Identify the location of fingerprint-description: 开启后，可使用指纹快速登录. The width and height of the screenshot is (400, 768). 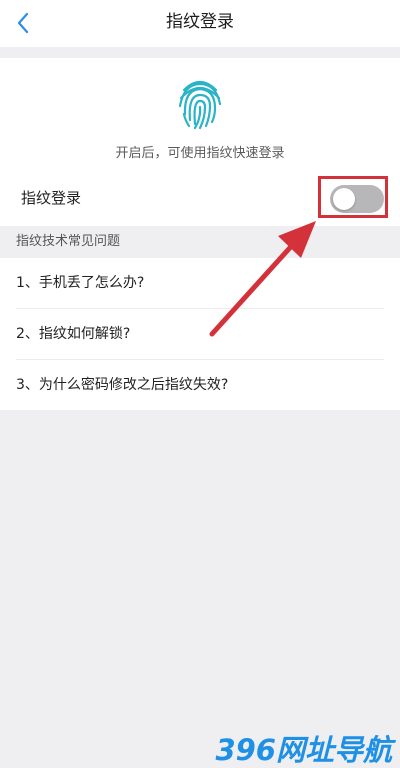
(200, 153).